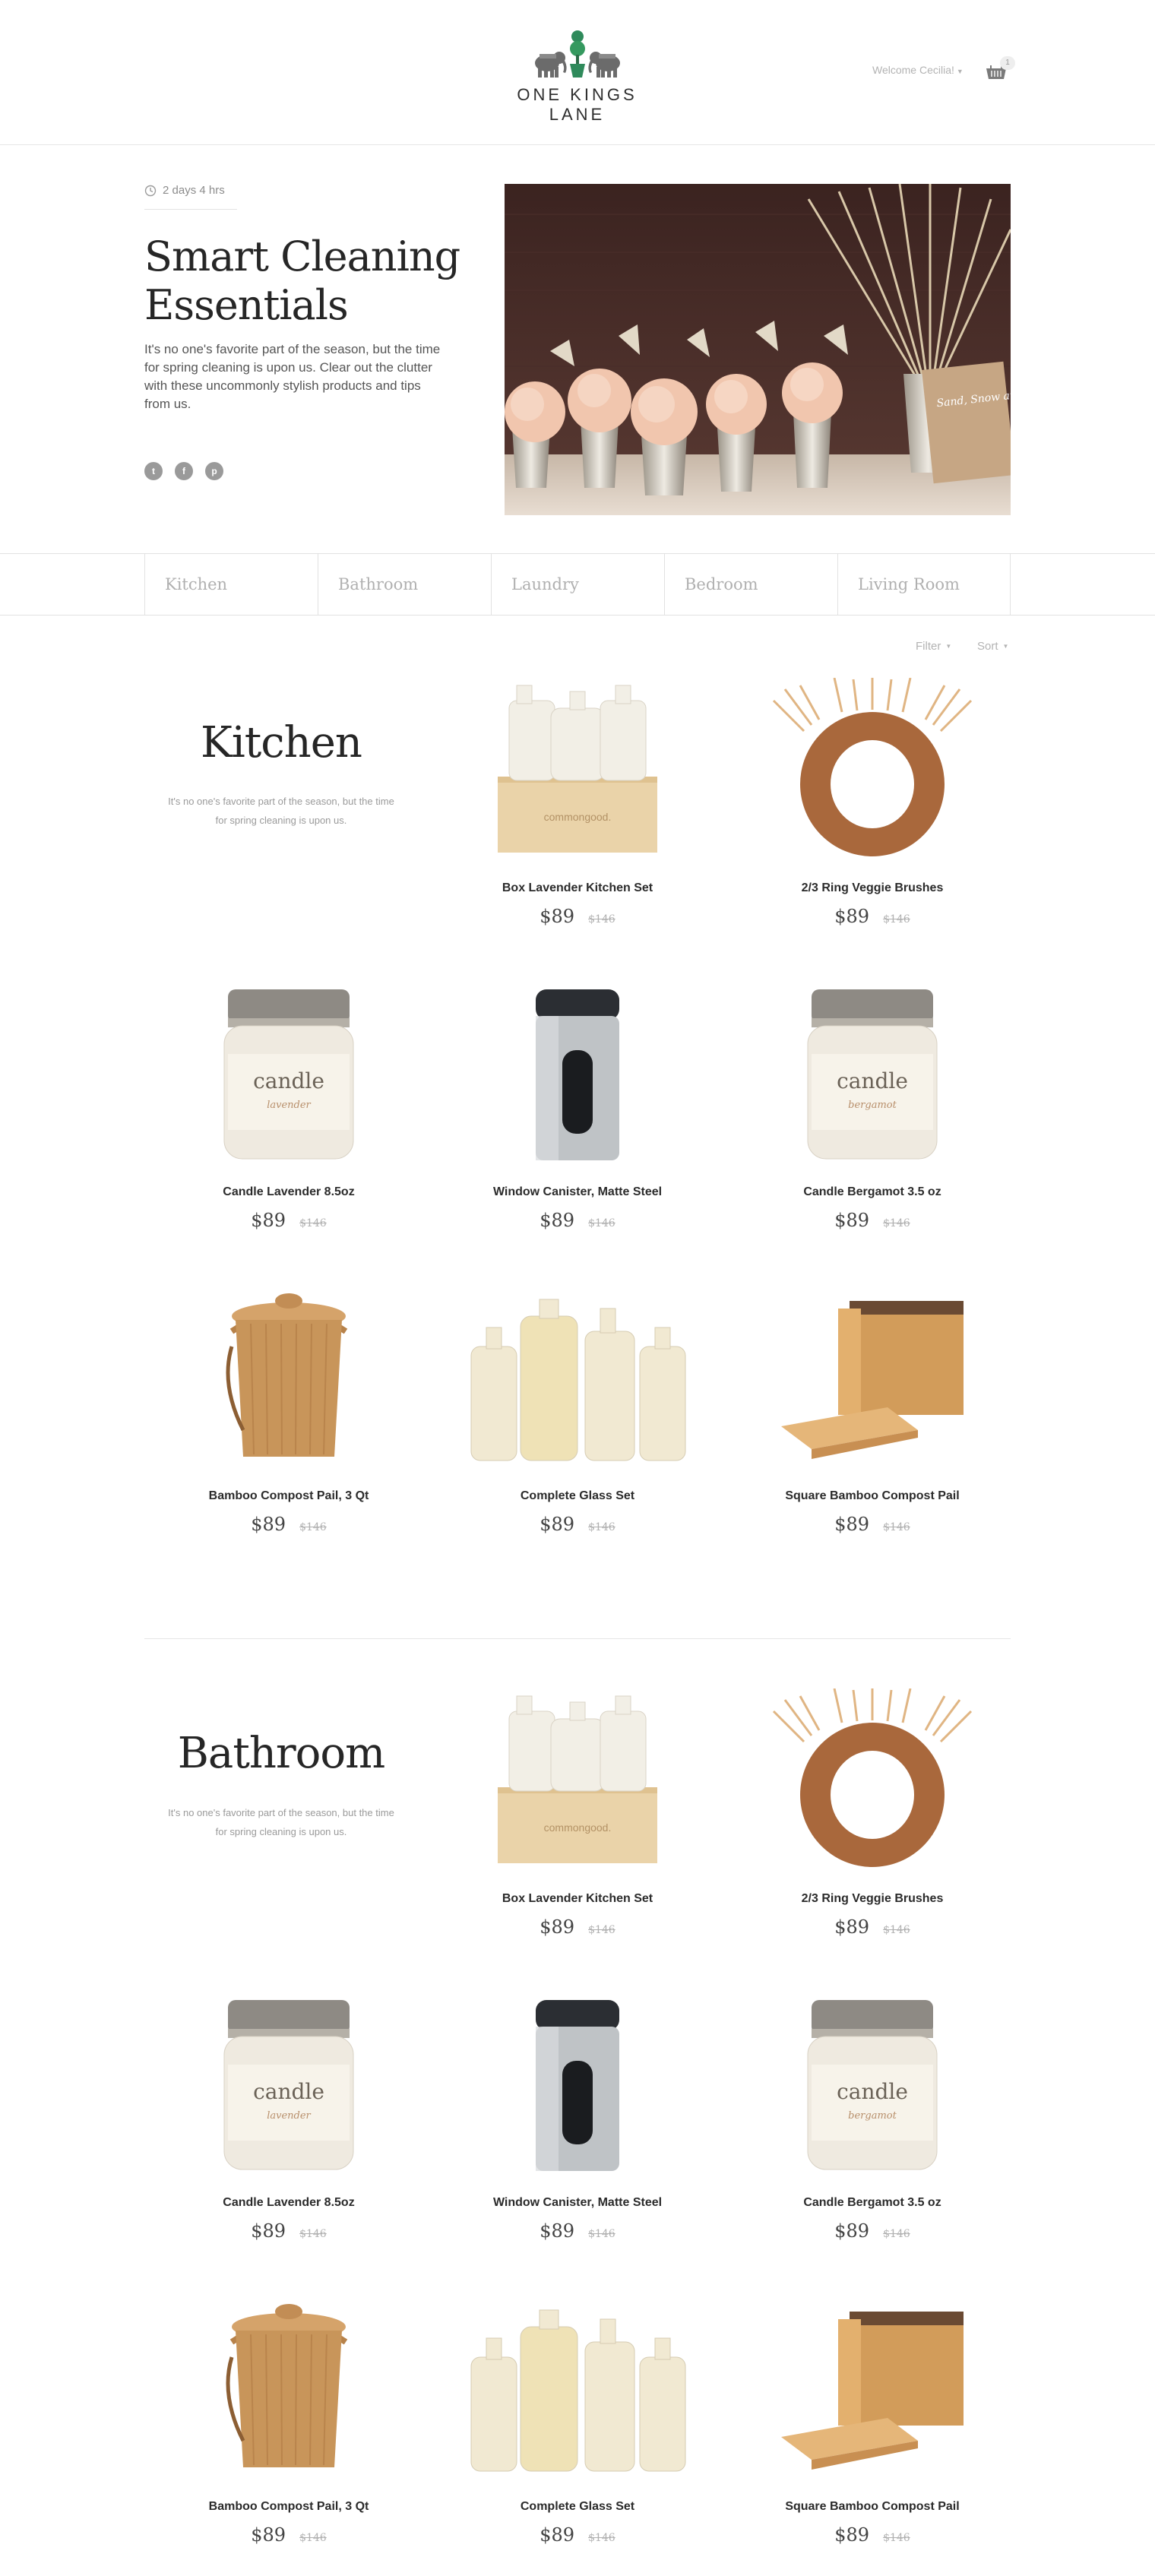 The width and height of the screenshot is (1155, 2576). I want to click on brand-logo: ONE KINGS LANE, so click(577, 76).